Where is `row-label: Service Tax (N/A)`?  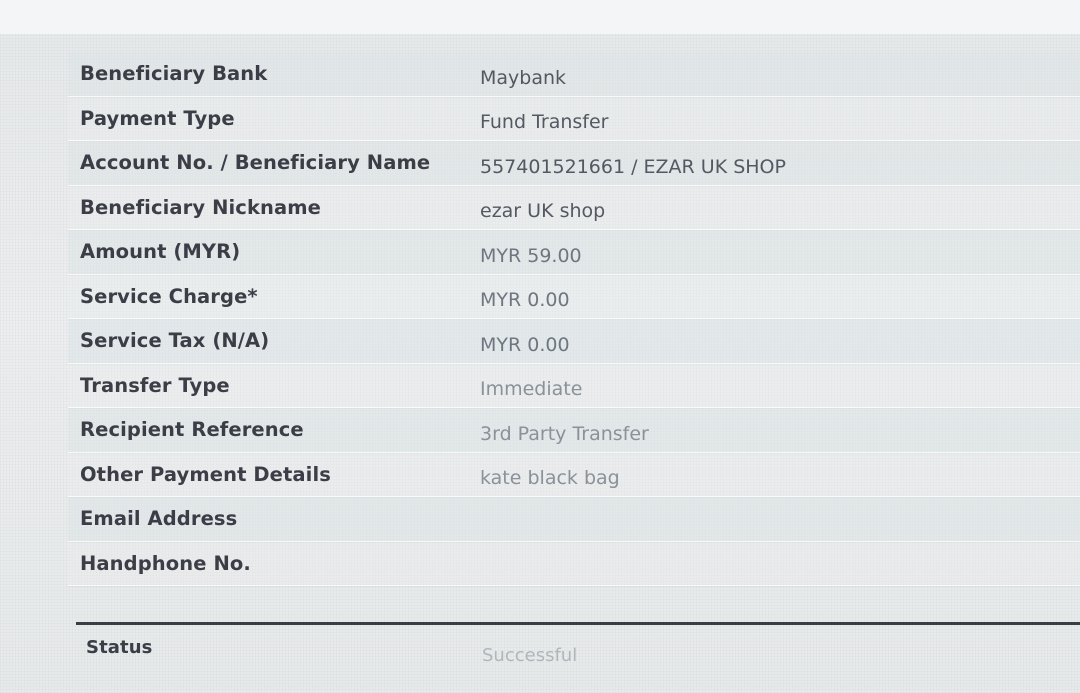 row-label: Service Tax (N/A) is located at coordinates (175, 341).